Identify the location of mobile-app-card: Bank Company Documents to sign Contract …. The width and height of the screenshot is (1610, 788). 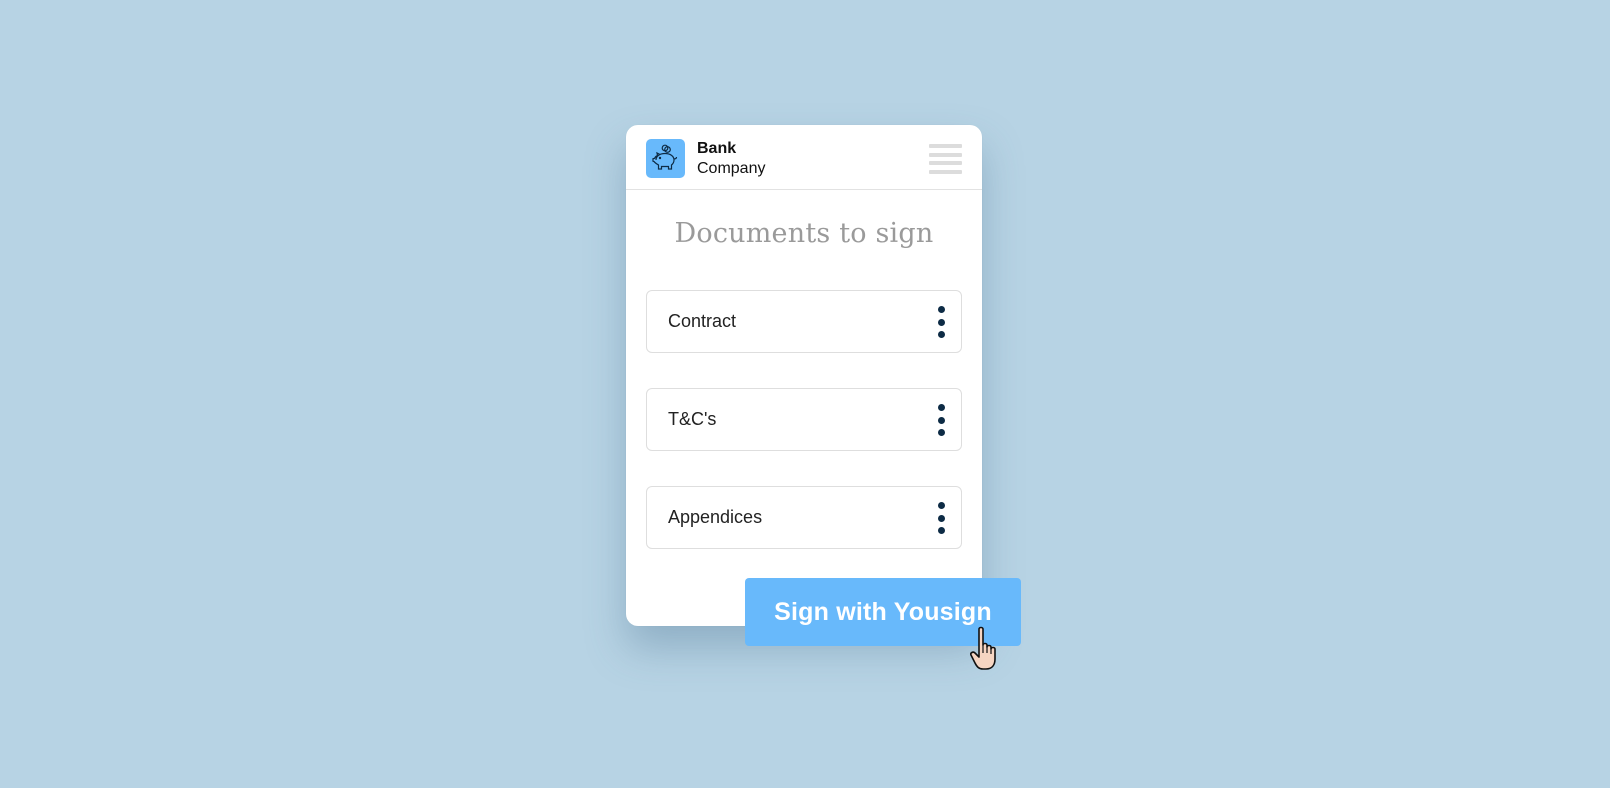
(804, 375).